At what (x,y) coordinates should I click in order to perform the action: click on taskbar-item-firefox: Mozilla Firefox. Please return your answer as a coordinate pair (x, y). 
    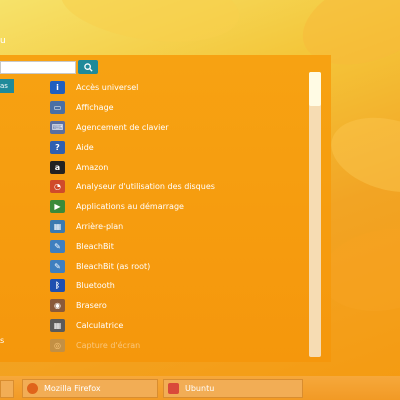
    Looking at the image, I should click on (90, 388).